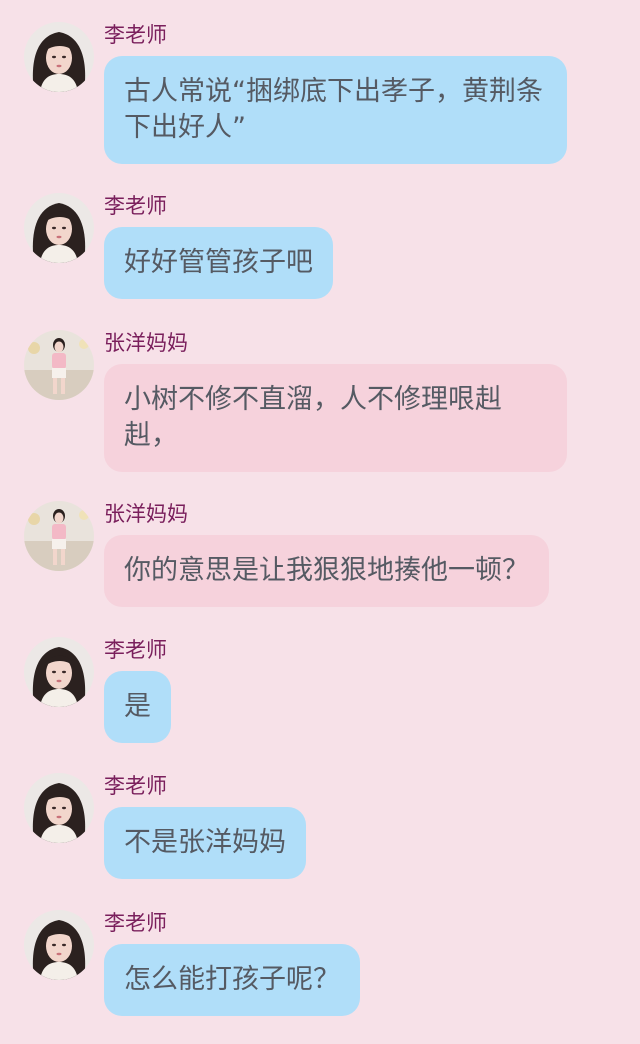 The width and height of the screenshot is (640, 1044). Describe the element at coordinates (137, 707) in the screenshot. I see `message-bubble: 是` at that location.